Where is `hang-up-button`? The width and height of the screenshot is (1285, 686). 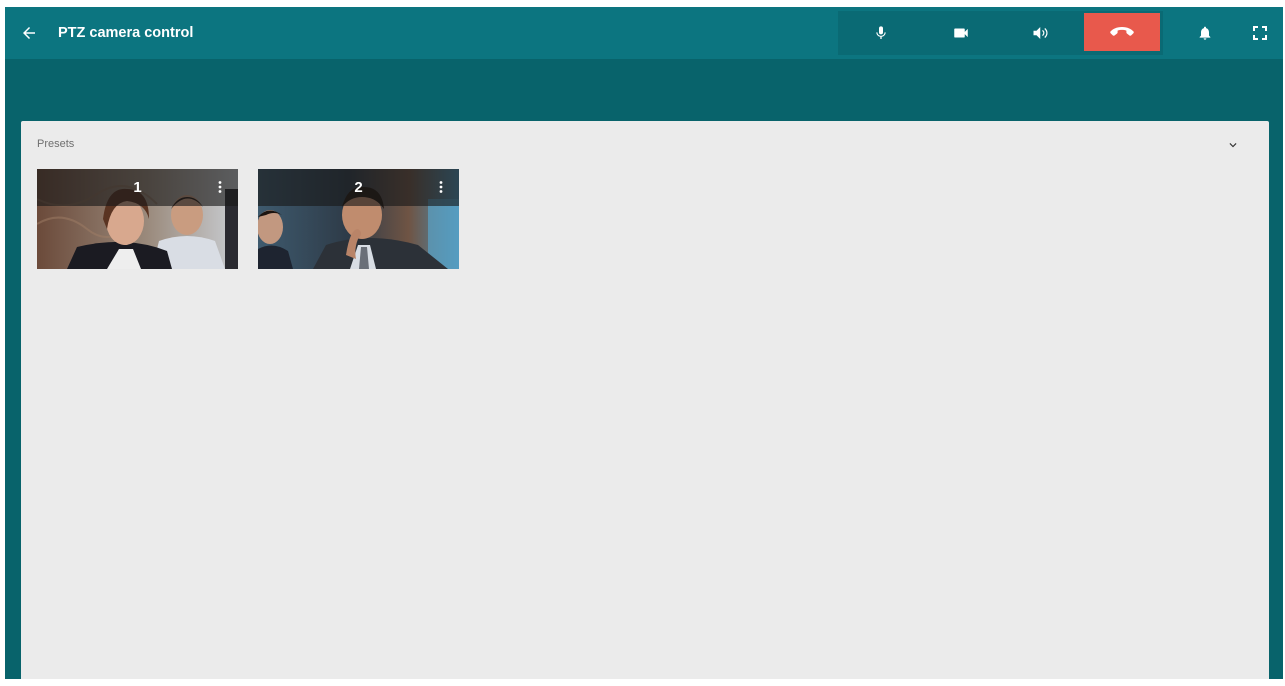 hang-up-button is located at coordinates (1122, 32).